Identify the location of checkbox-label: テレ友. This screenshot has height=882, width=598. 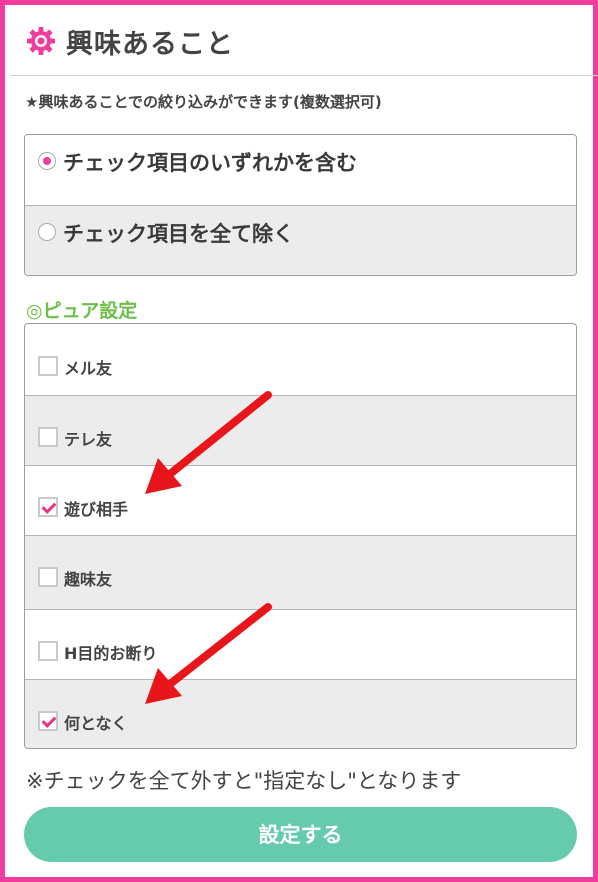
(88, 439).